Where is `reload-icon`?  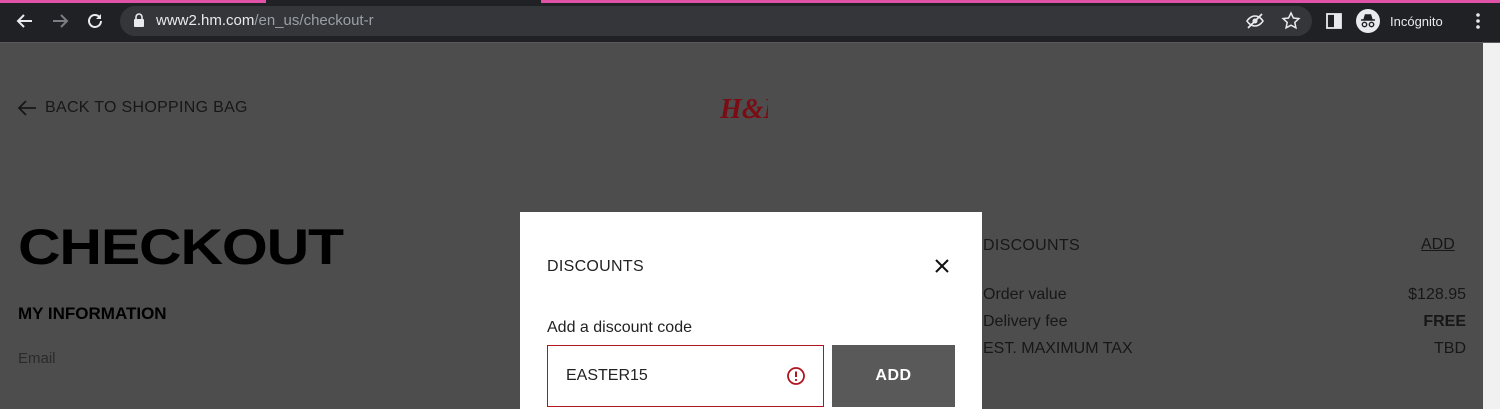 reload-icon is located at coordinates (95, 21).